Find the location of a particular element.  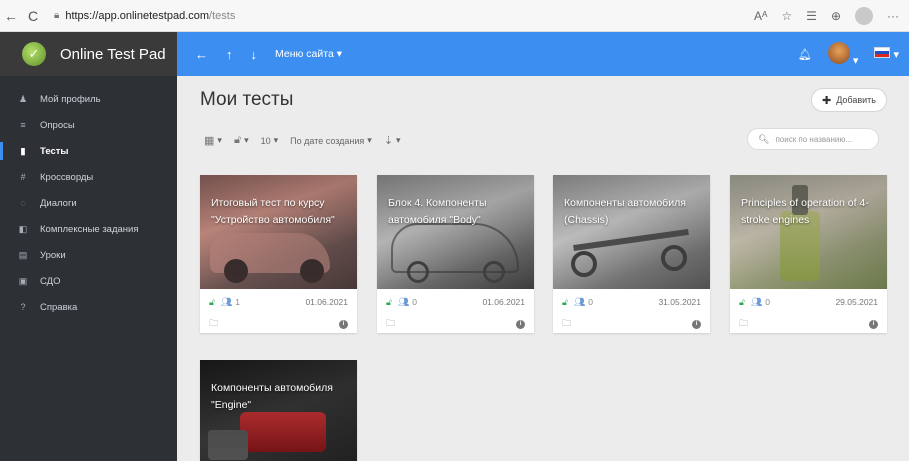

test-icon: ▮ is located at coordinates (23, 150).